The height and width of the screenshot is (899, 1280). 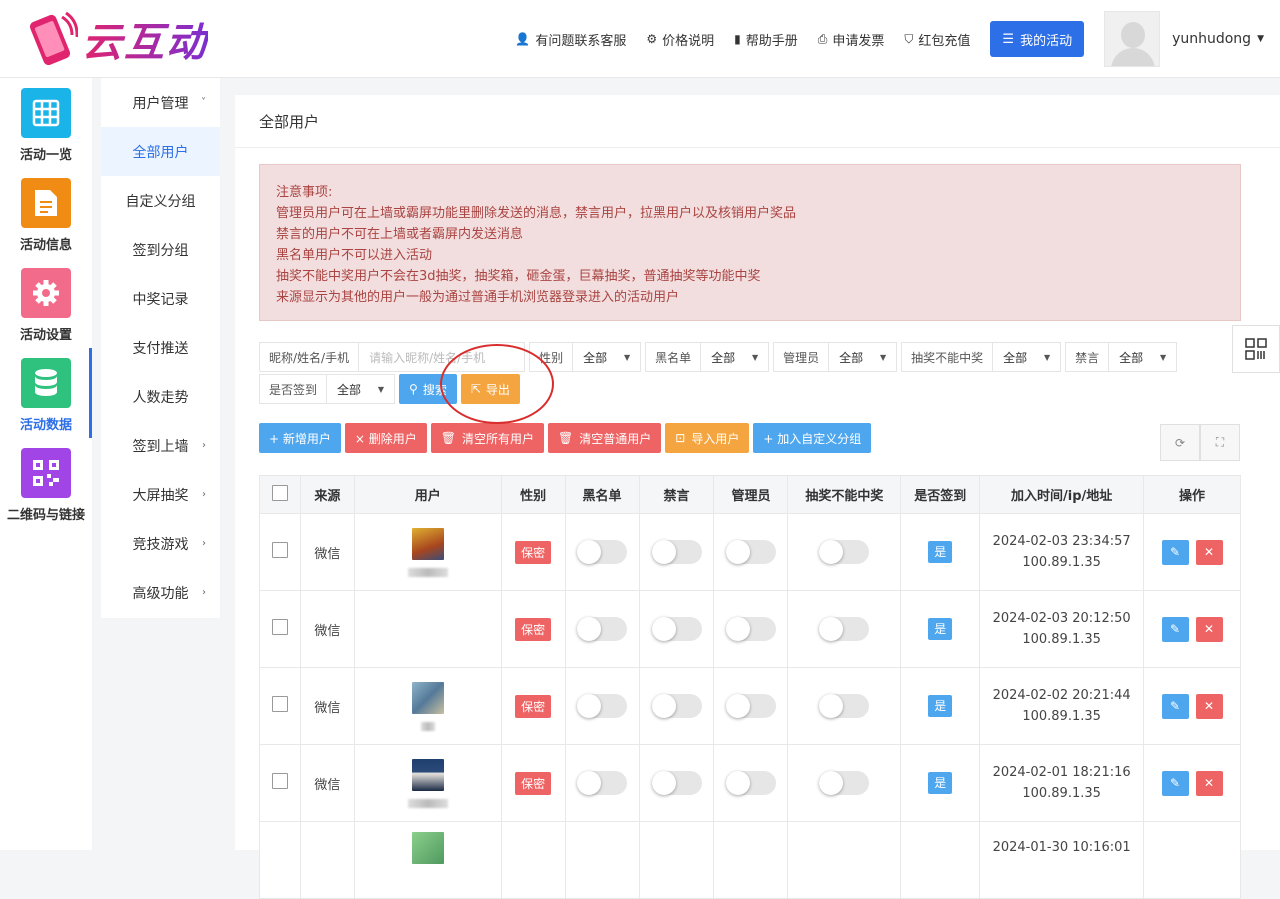 I want to click on gender-select: 全部 ▼, so click(x=606, y=357).